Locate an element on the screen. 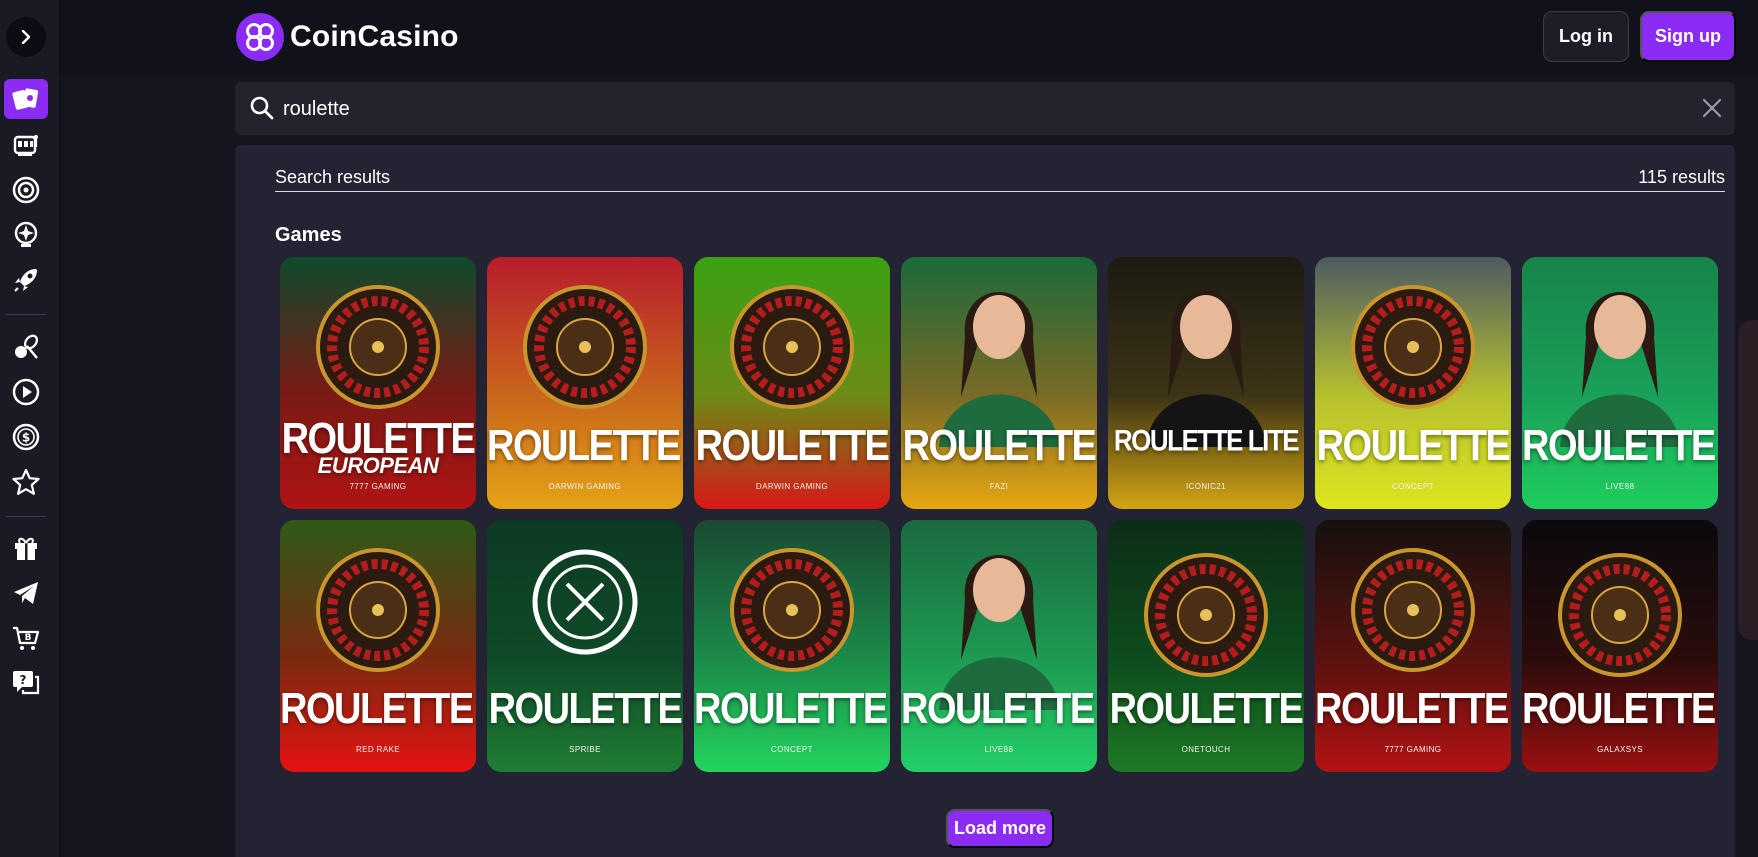 The image size is (1758, 857). game-card: ROULETTE 7 7777 GAMING is located at coordinates (1413, 646).